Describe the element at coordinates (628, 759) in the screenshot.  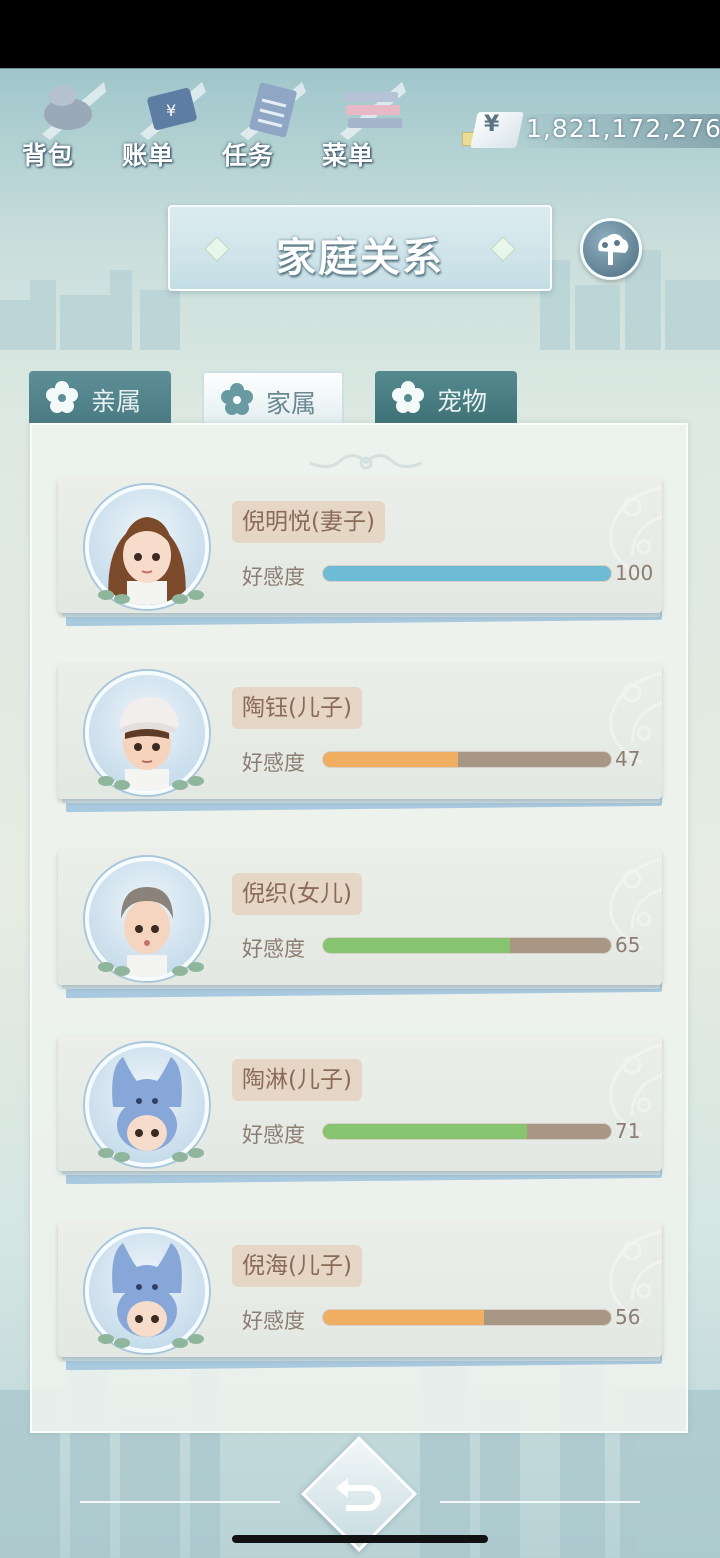
I see `affinity-value: 47` at that location.